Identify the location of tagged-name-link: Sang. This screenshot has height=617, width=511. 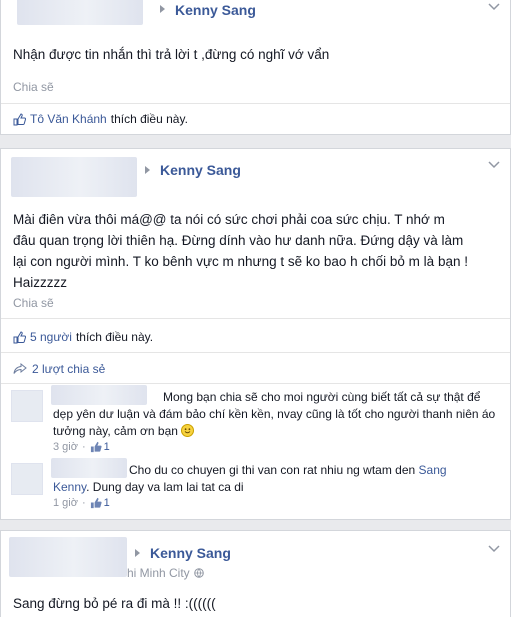
(433, 470).